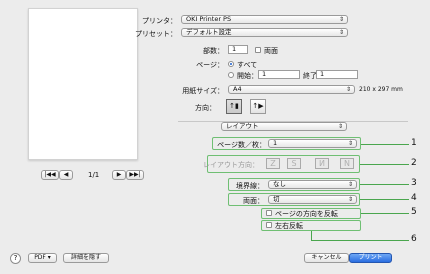 This screenshot has height=274, width=430. Describe the element at coordinates (258, 50) in the screenshot. I see `duplex-checkbox` at that location.